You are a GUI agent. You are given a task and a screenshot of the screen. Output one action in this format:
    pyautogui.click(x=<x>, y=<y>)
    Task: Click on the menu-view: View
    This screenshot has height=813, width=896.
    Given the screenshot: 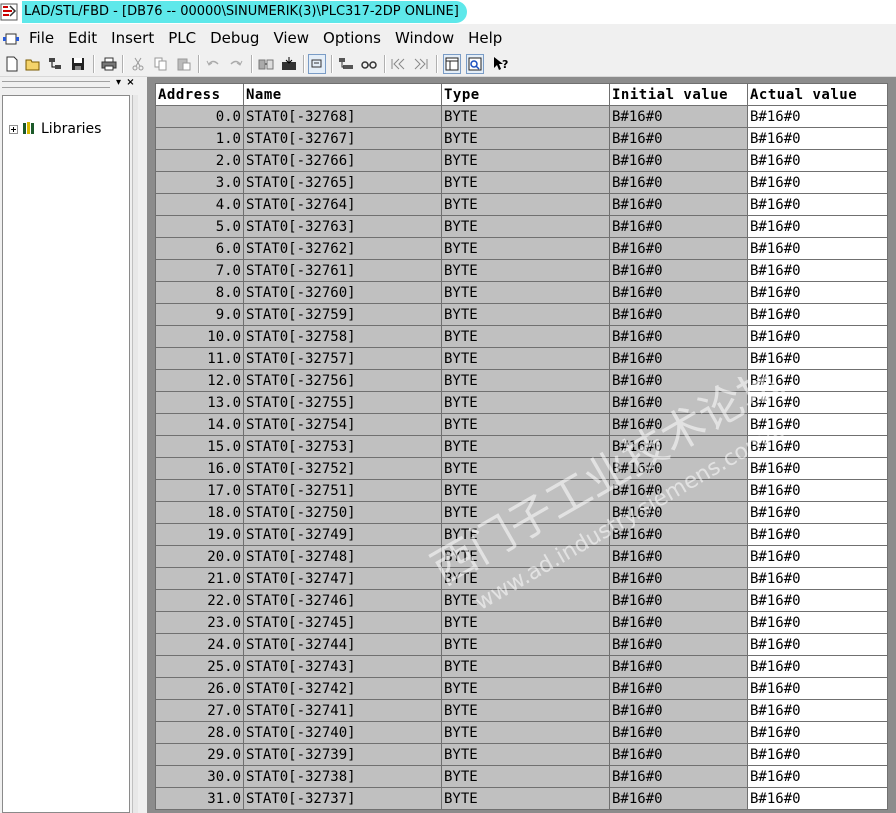 What is the action you would take?
    pyautogui.click(x=291, y=38)
    